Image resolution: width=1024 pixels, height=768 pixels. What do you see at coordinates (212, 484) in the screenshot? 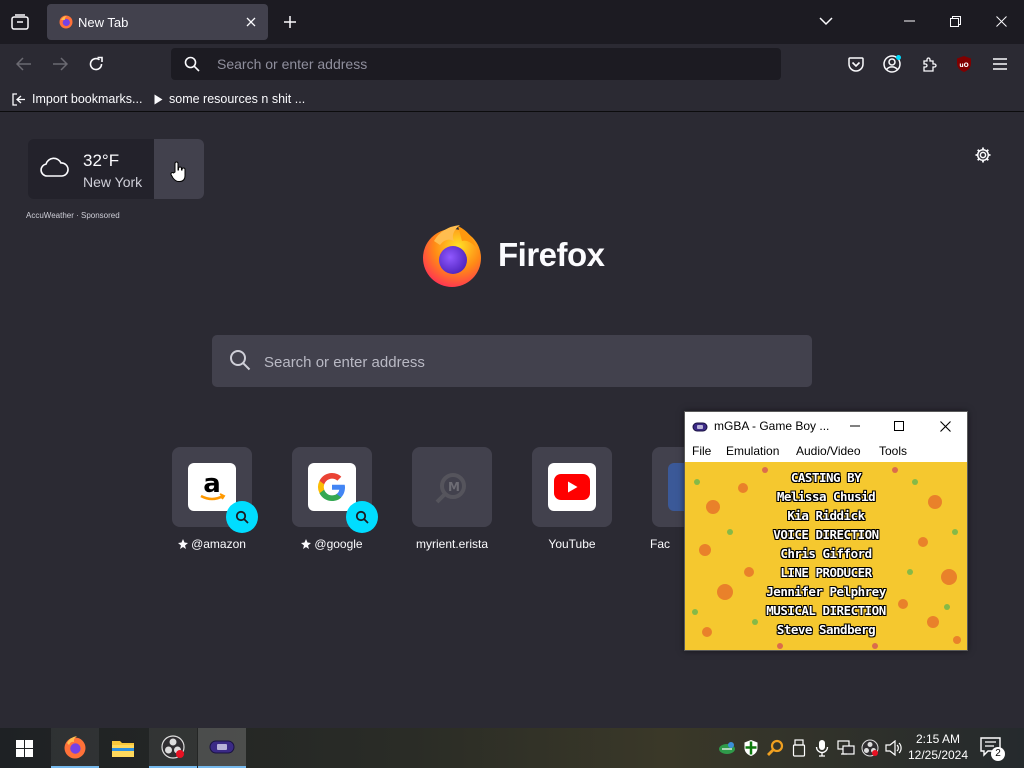
I see `svg-text: a` at bounding box center [212, 484].